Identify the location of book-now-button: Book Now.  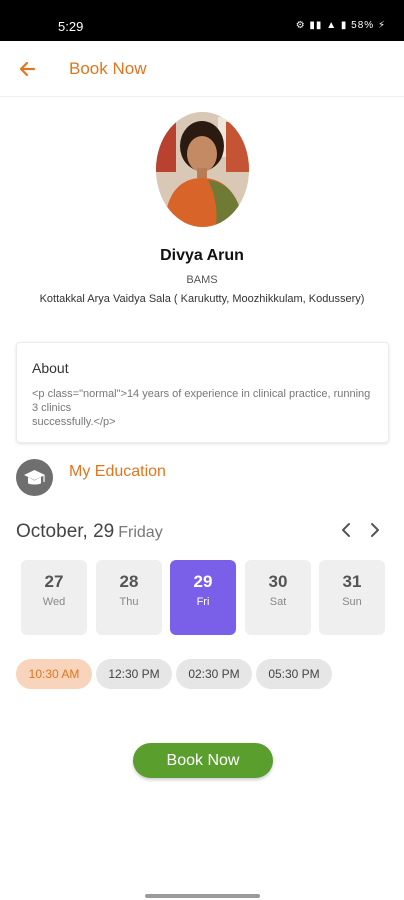
(203, 760).